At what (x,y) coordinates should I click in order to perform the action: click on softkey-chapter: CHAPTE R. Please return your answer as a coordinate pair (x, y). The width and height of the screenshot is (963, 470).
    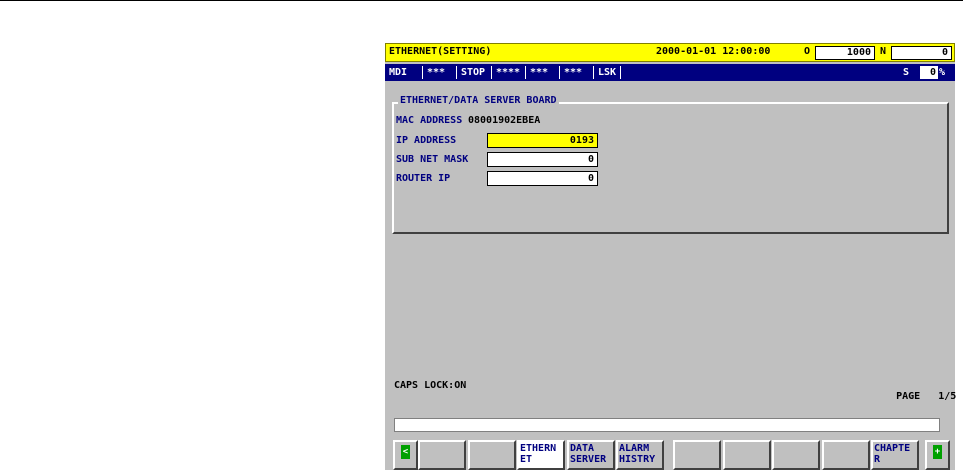
    Looking at the image, I should click on (895, 455).